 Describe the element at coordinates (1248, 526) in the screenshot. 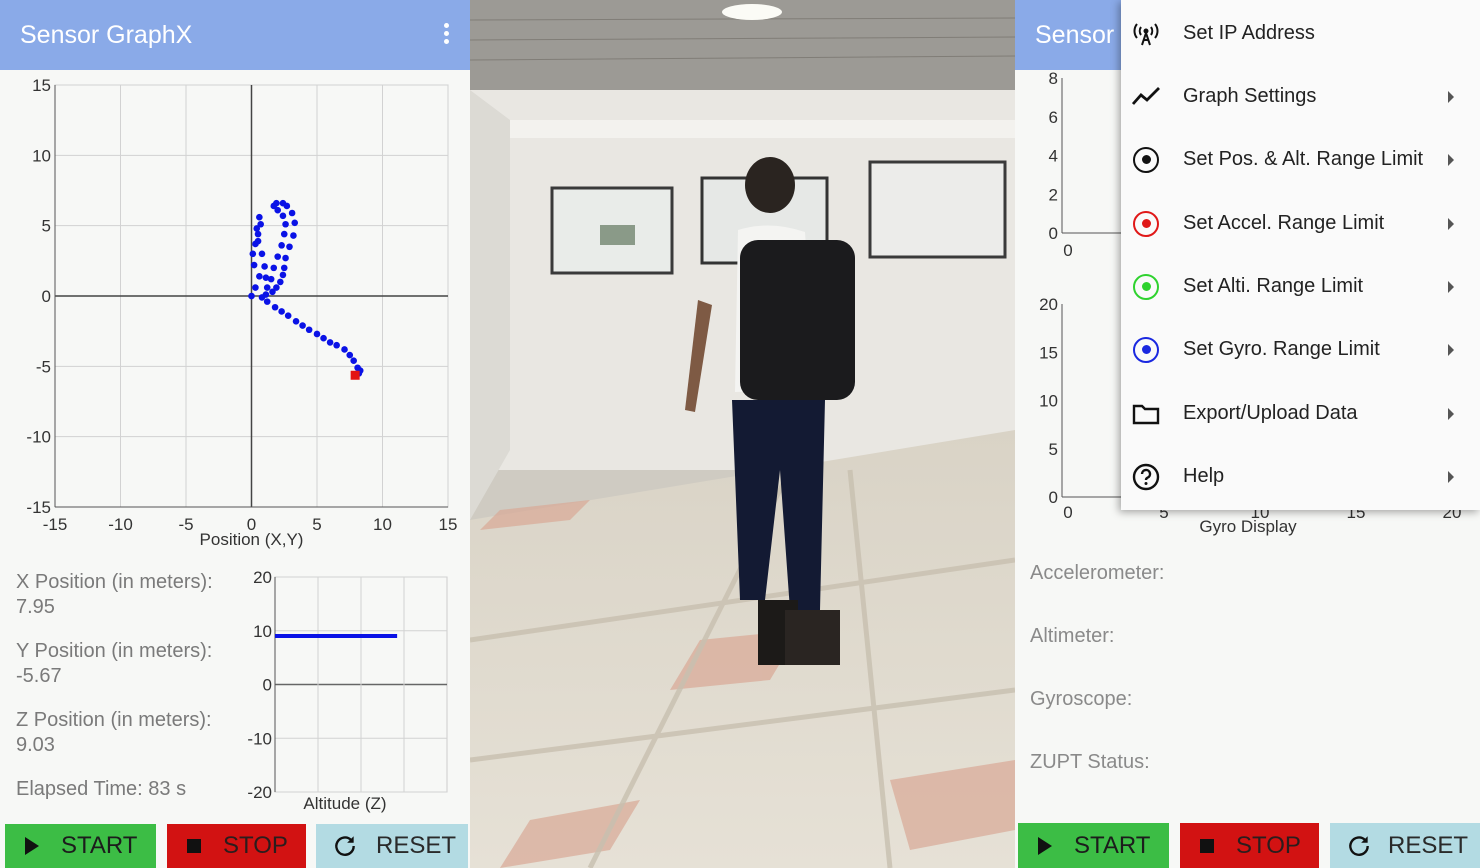

I see `x-axis-label: Gyro Display` at that location.